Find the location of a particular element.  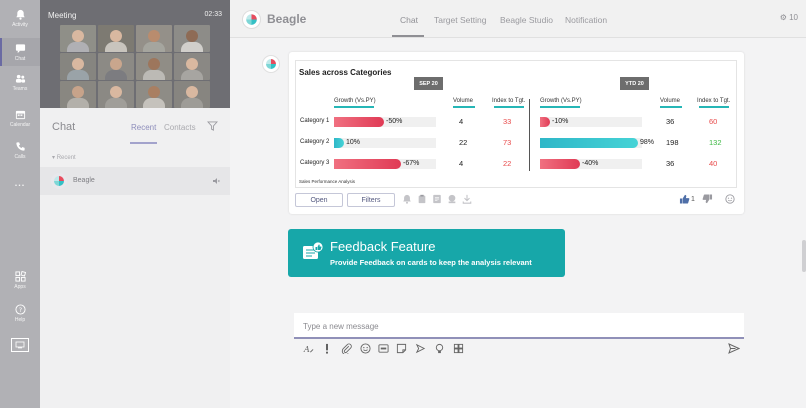

col-underline is located at coordinates (464, 107).